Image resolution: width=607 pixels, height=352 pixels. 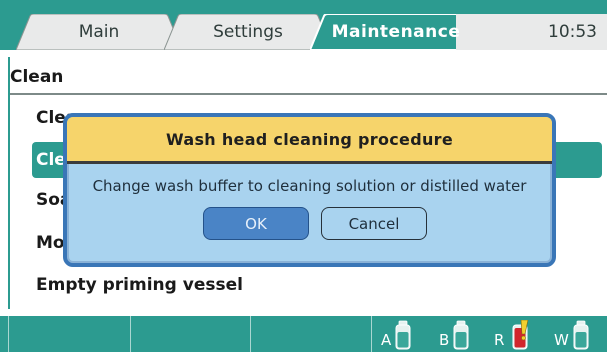 I want to click on section-divider, so click(x=308, y=94).